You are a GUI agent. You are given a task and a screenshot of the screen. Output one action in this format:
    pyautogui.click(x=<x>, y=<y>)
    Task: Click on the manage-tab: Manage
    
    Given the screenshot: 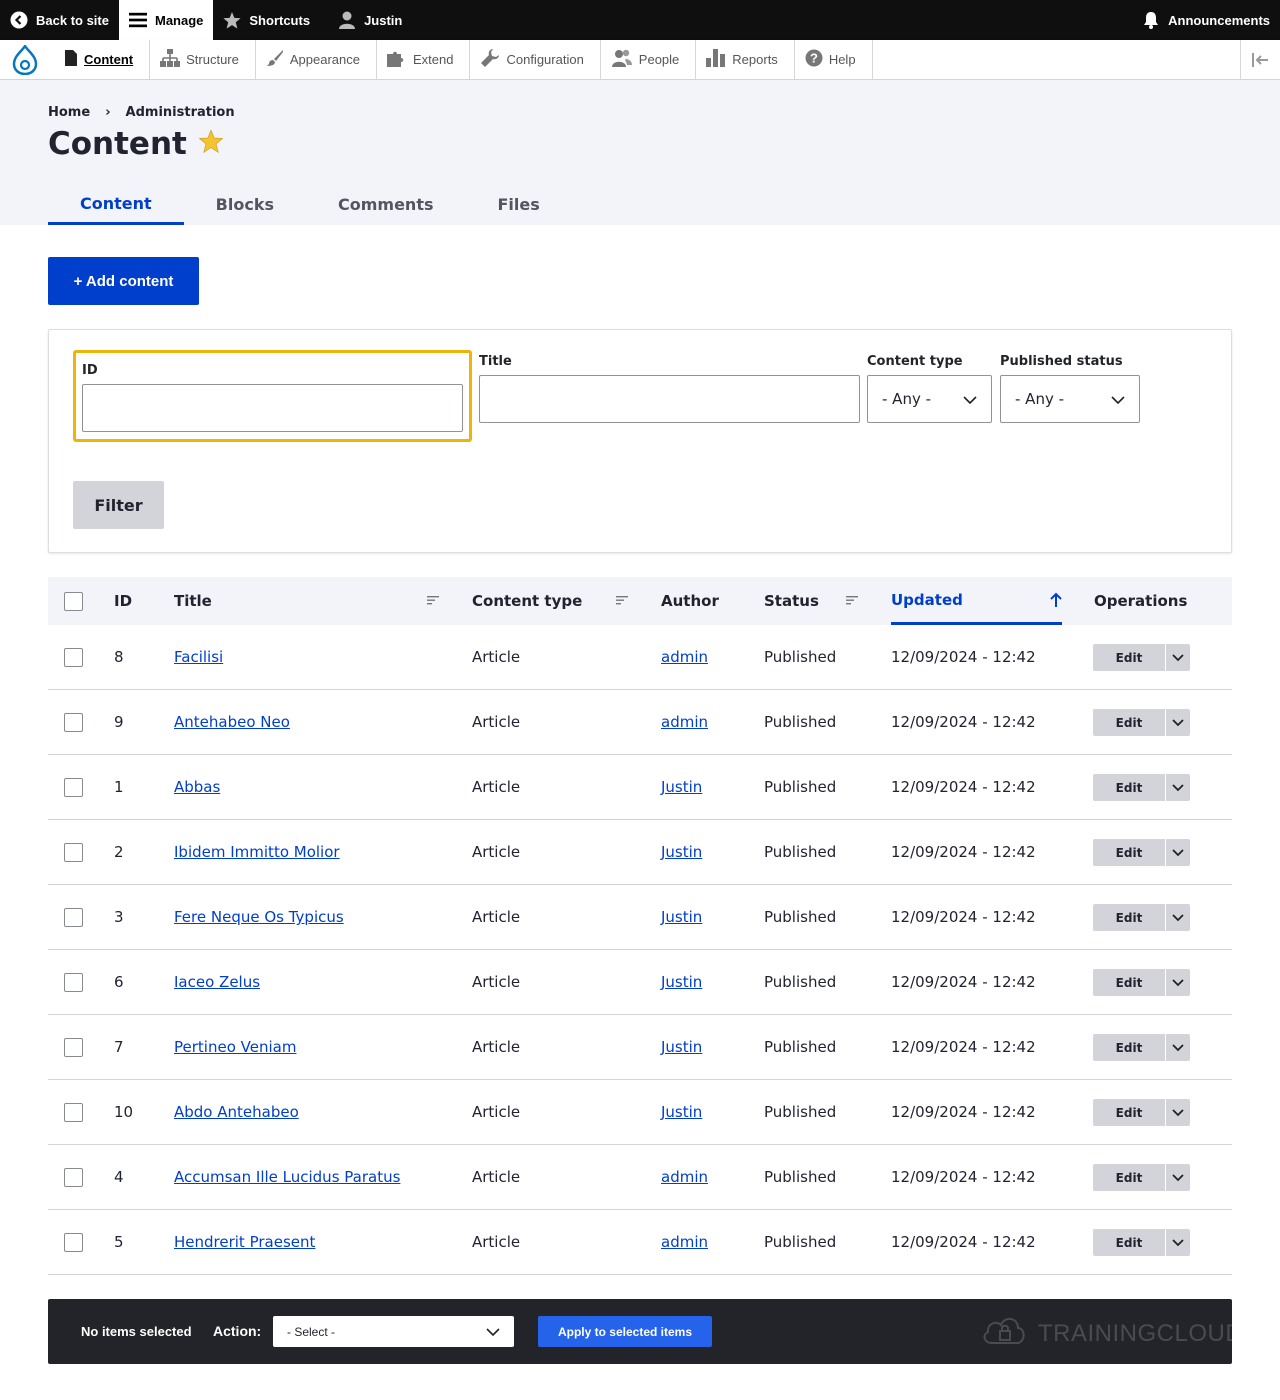 What is the action you would take?
    pyautogui.click(x=166, y=20)
    